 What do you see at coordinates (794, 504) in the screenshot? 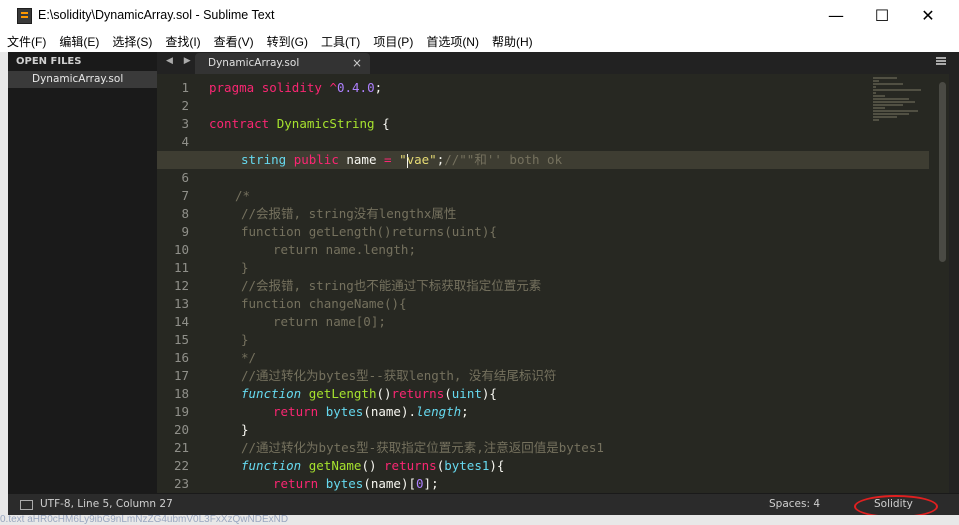
I see `status-indentation: Spaces: 4` at bounding box center [794, 504].